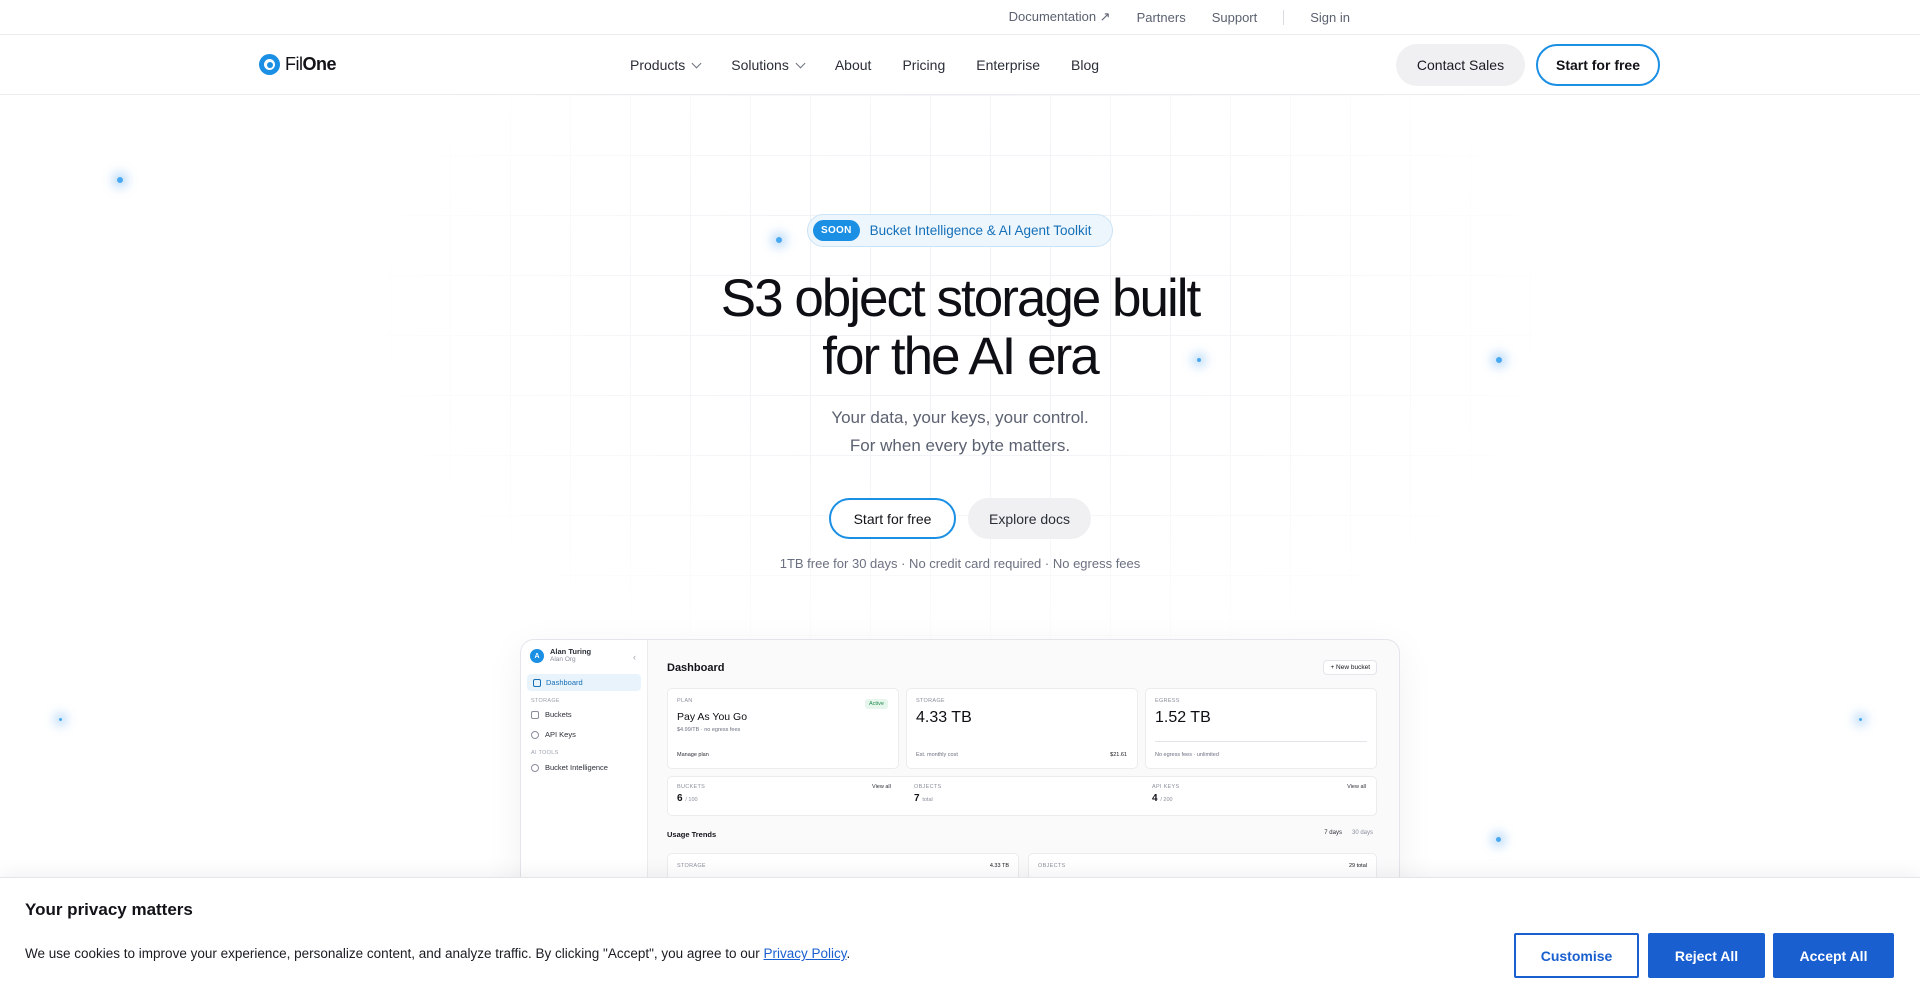 Image resolution: width=1920 pixels, height=993 pixels. Describe the element at coordinates (545, 701) in the screenshot. I see `sidebar-section-storage: STORAGE` at that location.